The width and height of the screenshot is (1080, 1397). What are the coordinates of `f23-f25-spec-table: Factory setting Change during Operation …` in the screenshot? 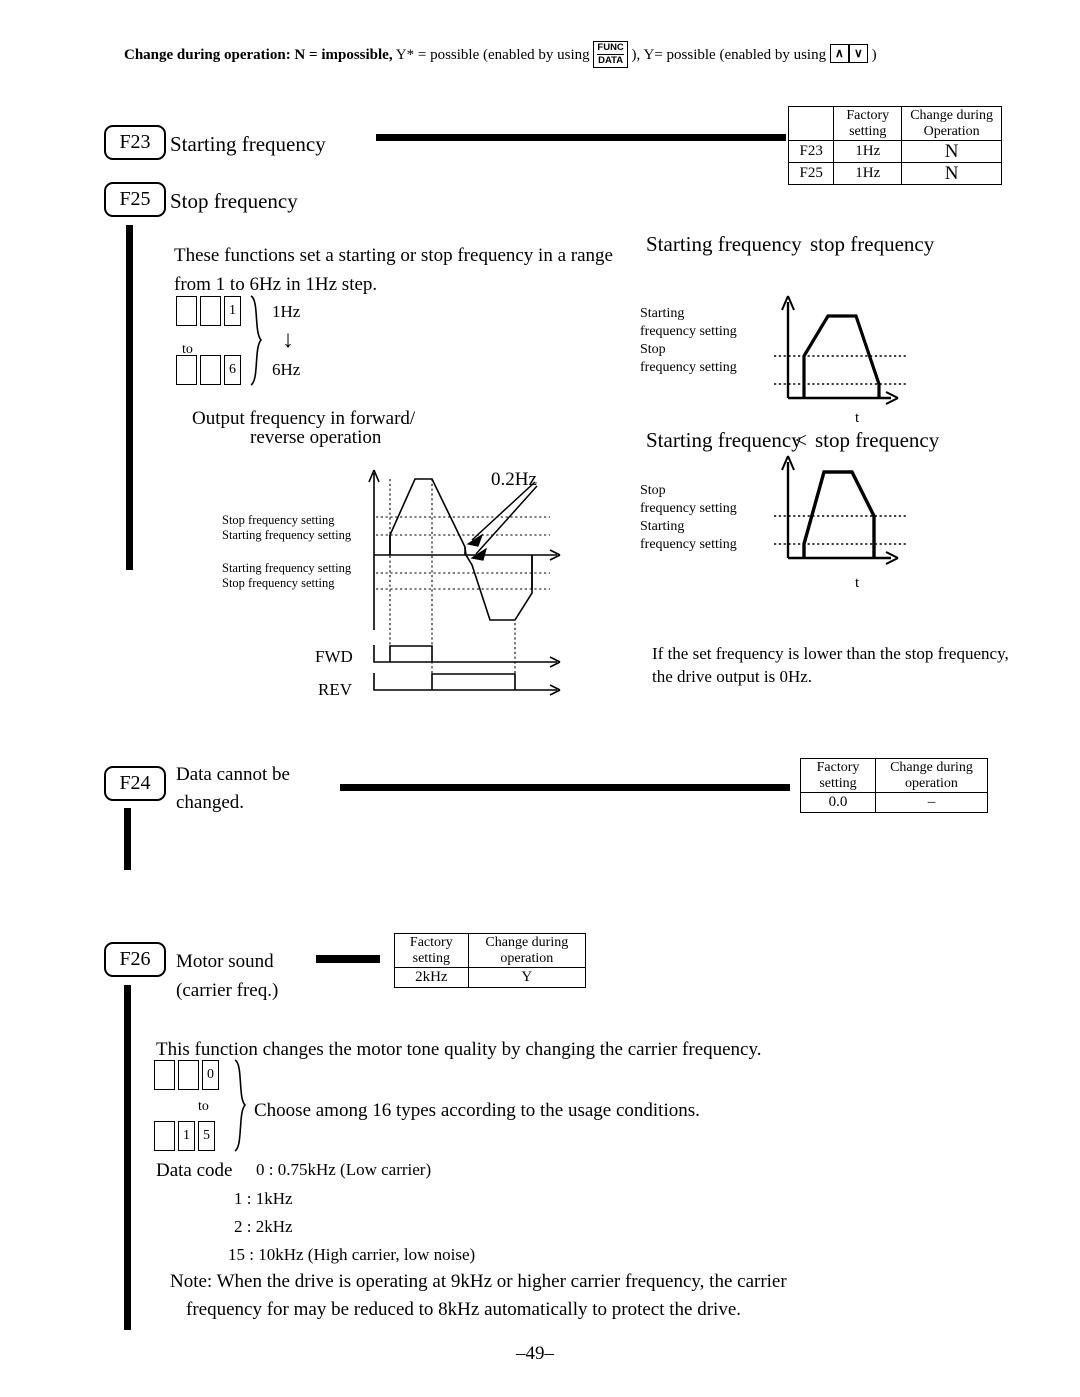 It's located at (894, 145).